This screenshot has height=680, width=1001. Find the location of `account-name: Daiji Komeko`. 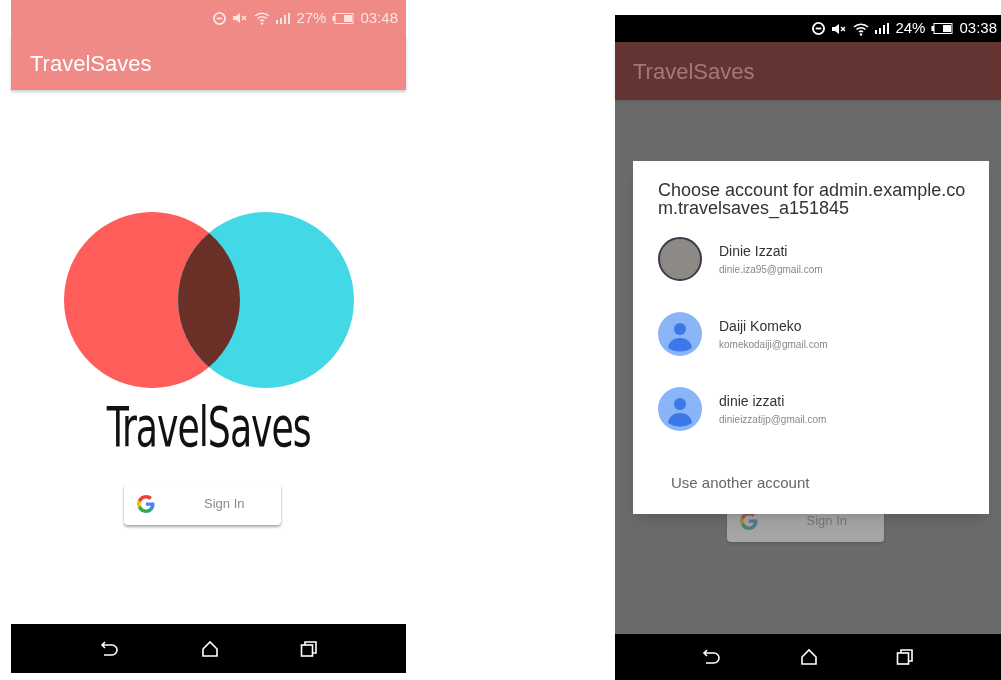

account-name: Daiji Komeko is located at coordinates (761, 326).